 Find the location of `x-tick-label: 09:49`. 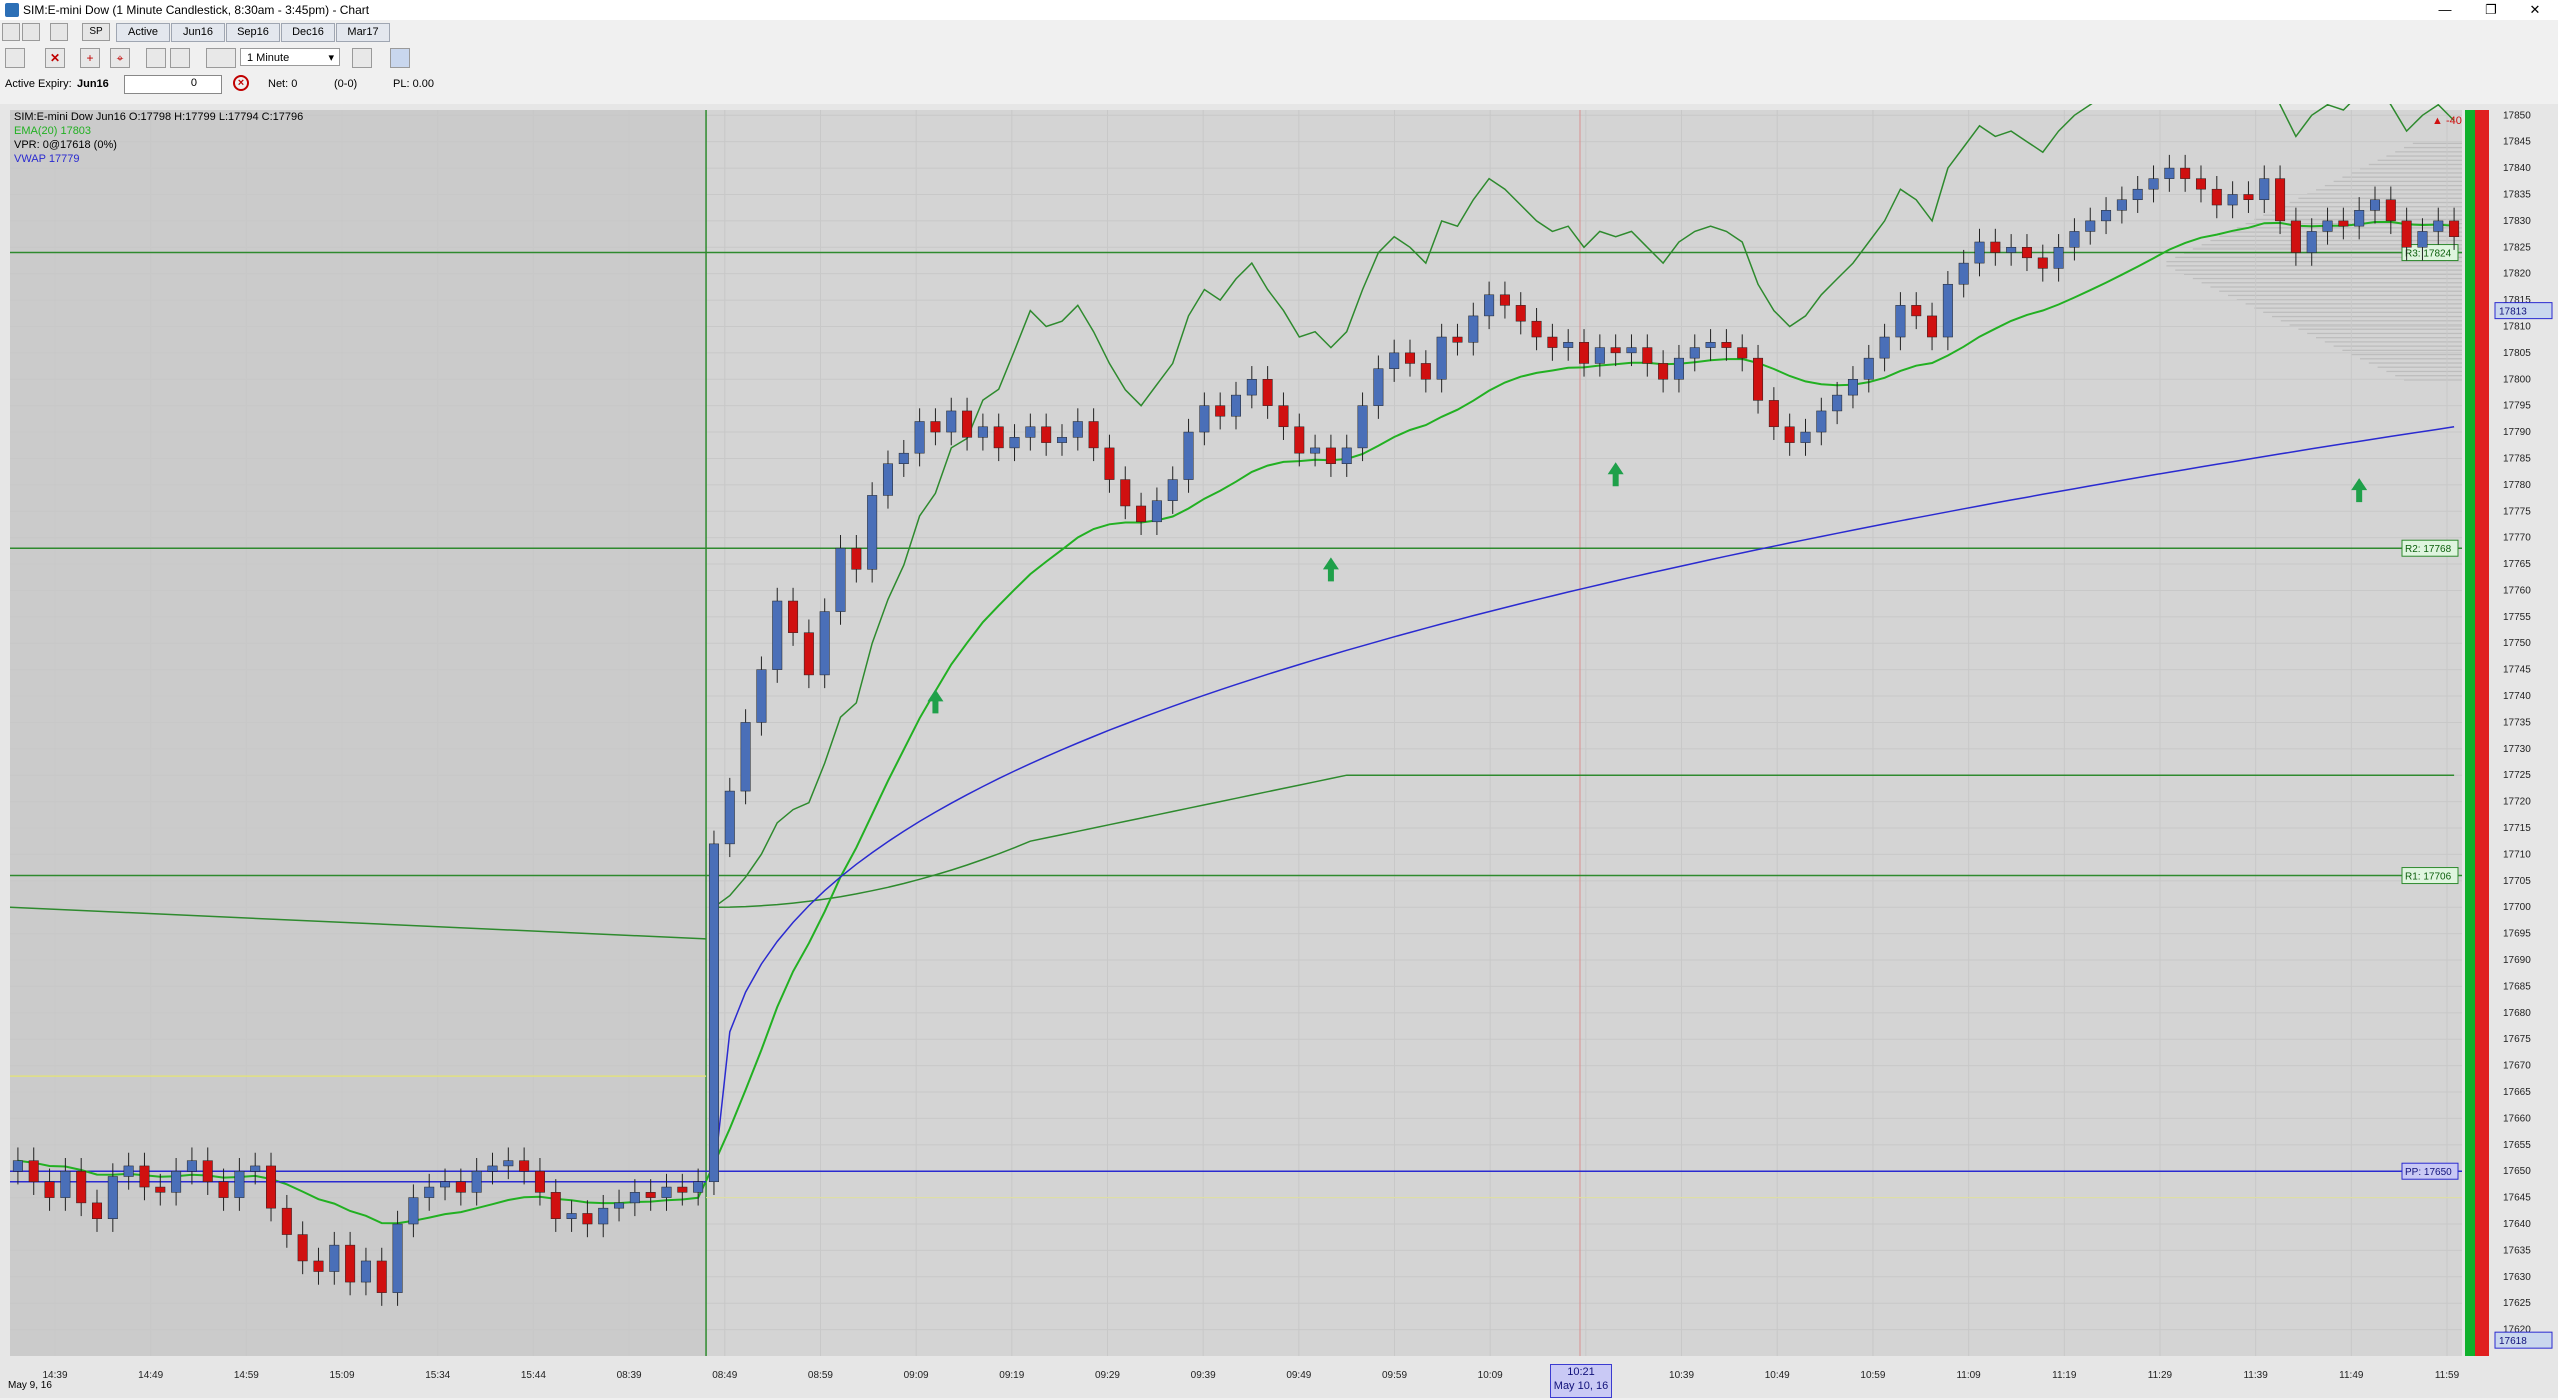

x-tick-label: 09:49 is located at coordinates (1298, 1375).